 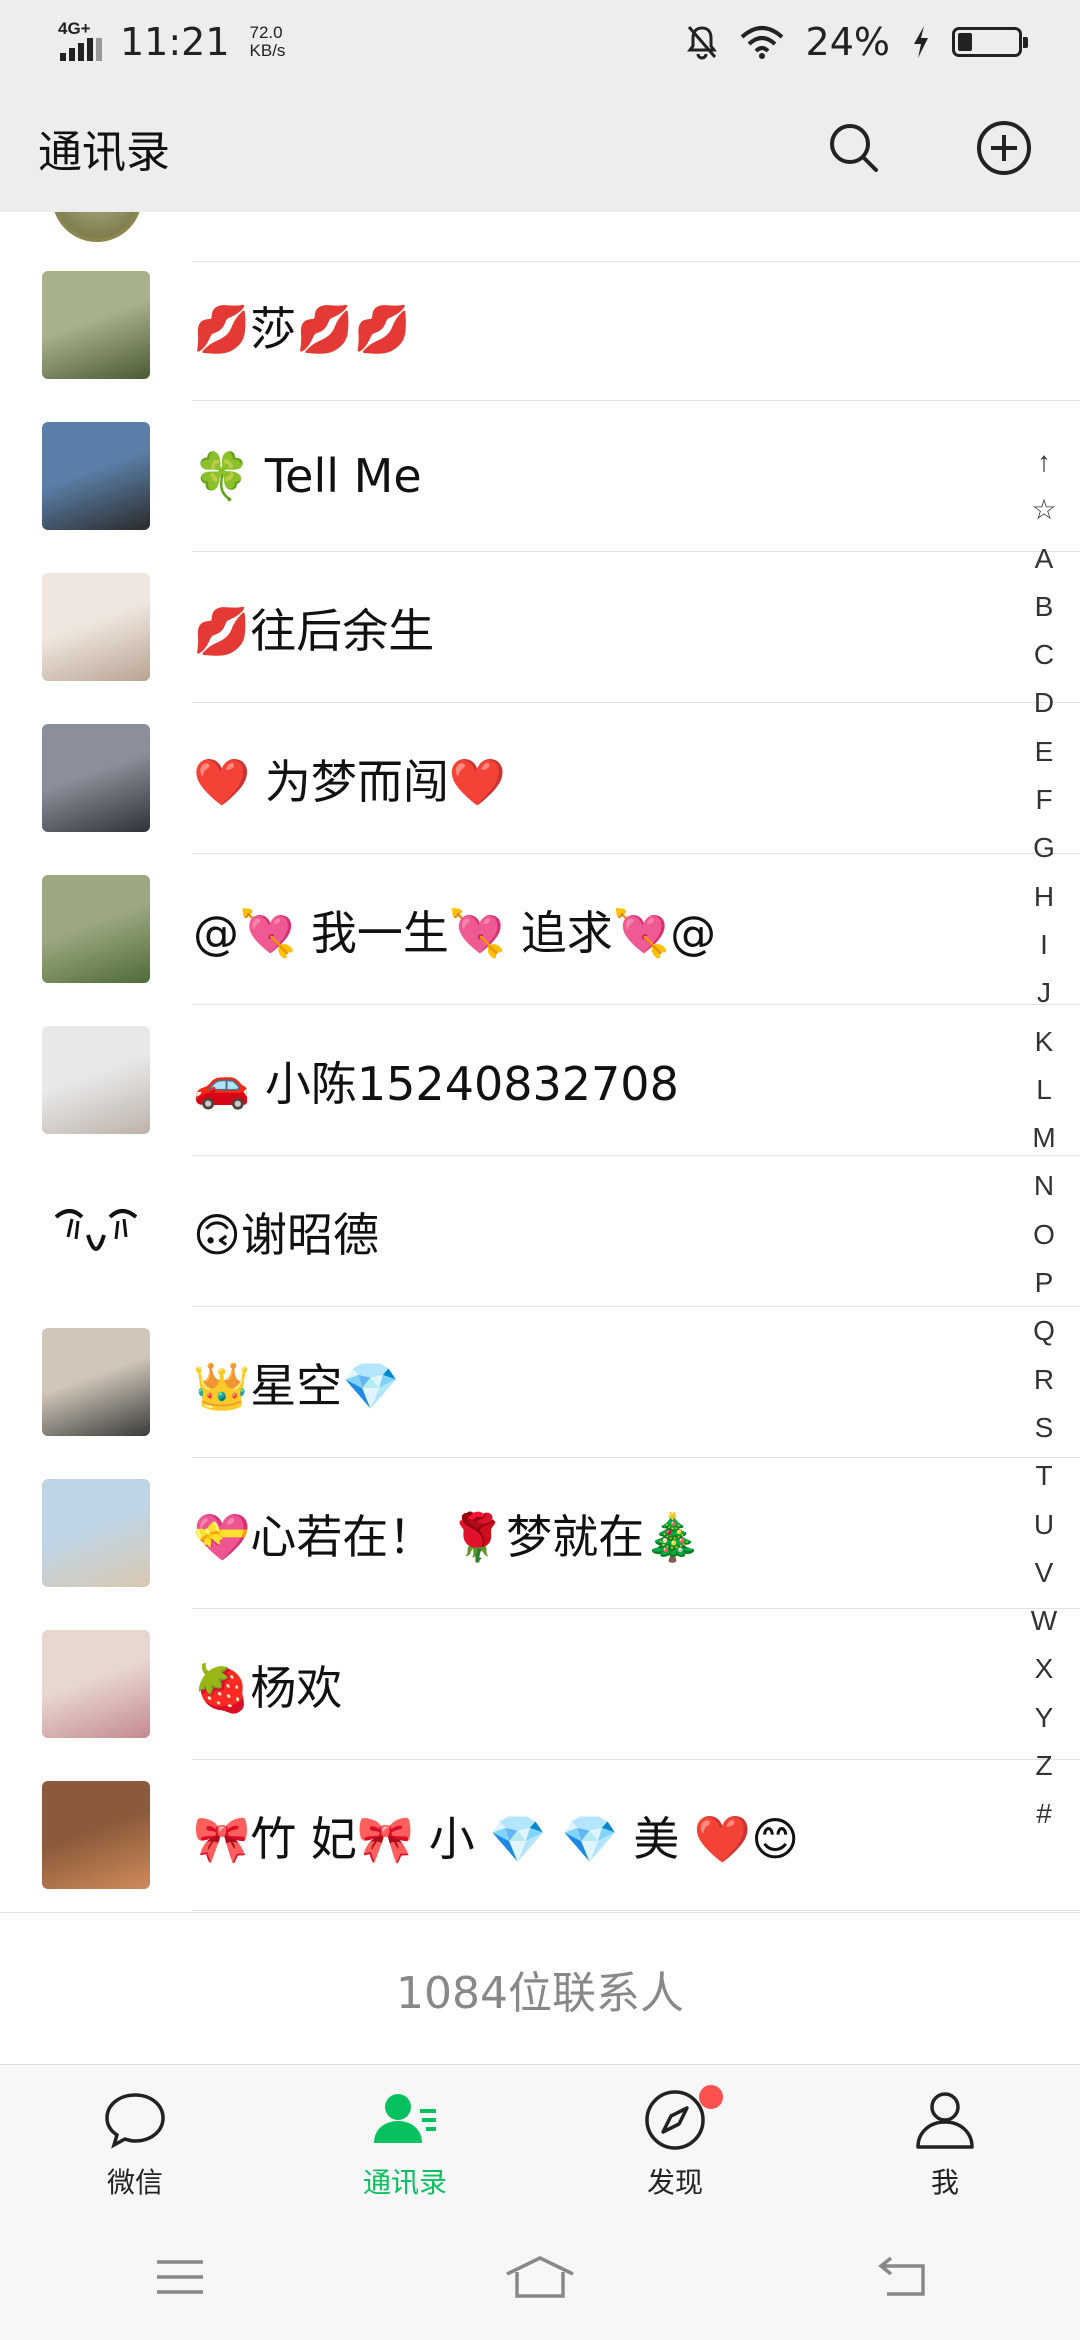 What do you see at coordinates (1044, 607) in the screenshot?
I see `index-letter: B` at bounding box center [1044, 607].